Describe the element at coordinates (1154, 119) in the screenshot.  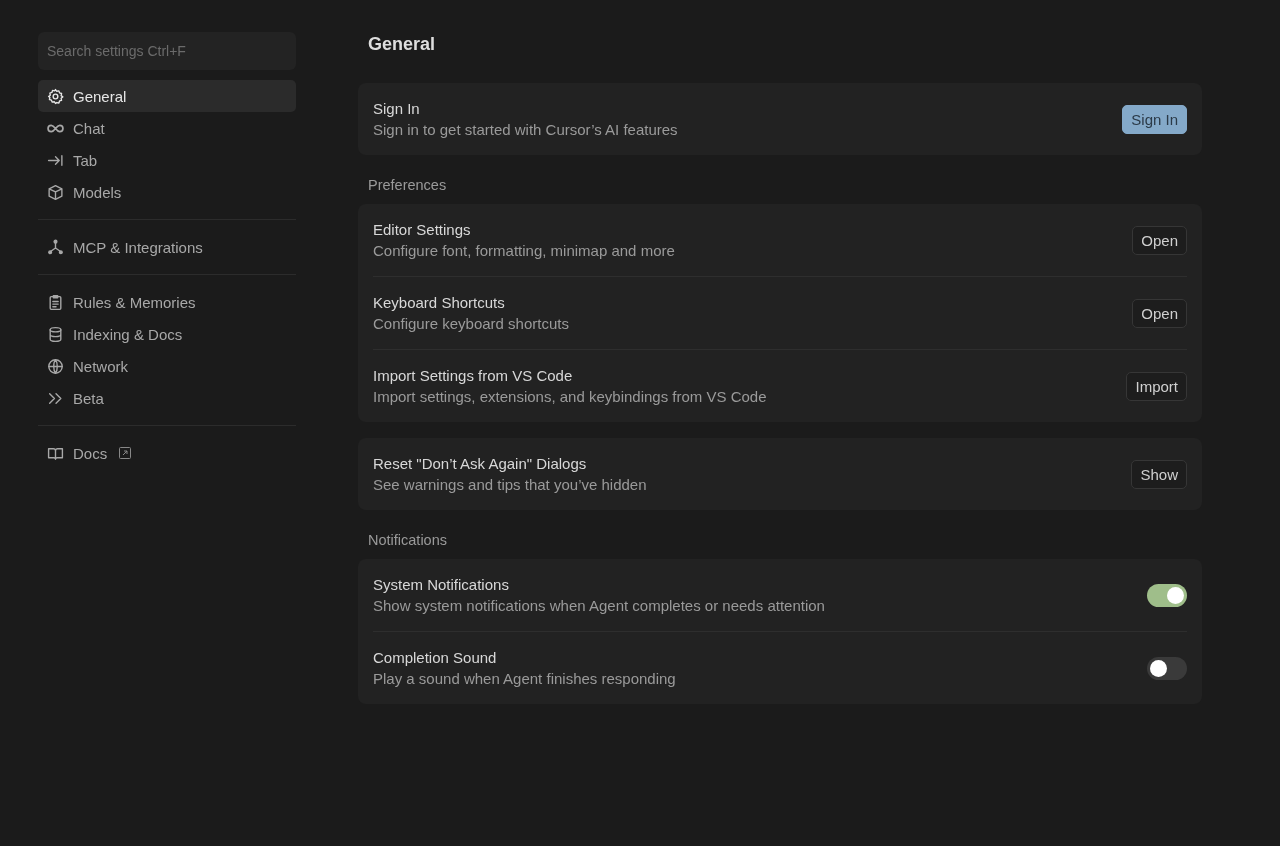
I see `action-button: Sign In` at that location.